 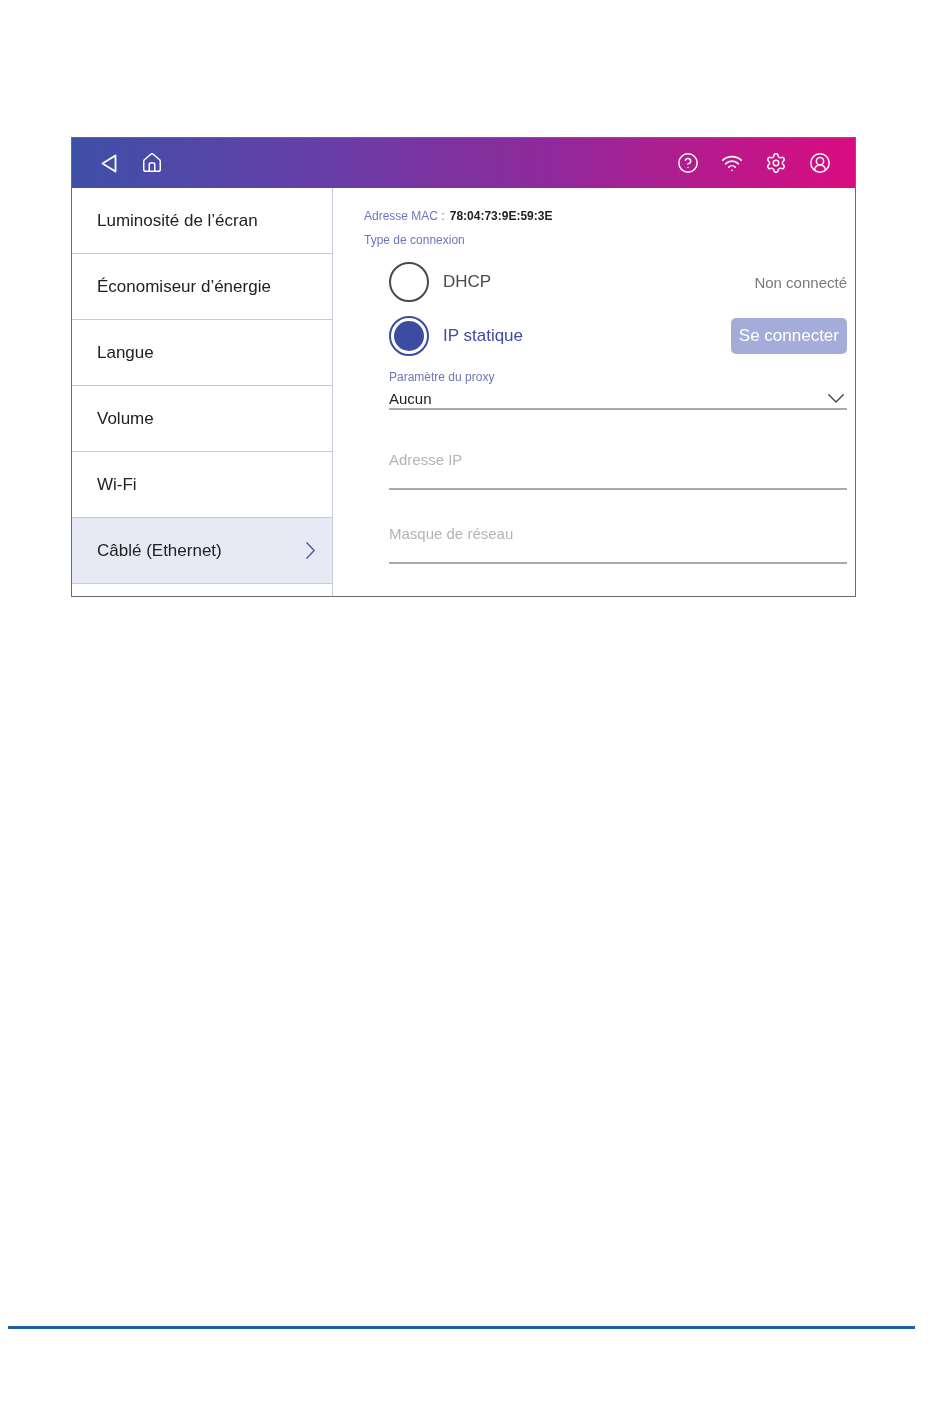 What do you see at coordinates (776, 163) in the screenshot?
I see `settings-icon` at bounding box center [776, 163].